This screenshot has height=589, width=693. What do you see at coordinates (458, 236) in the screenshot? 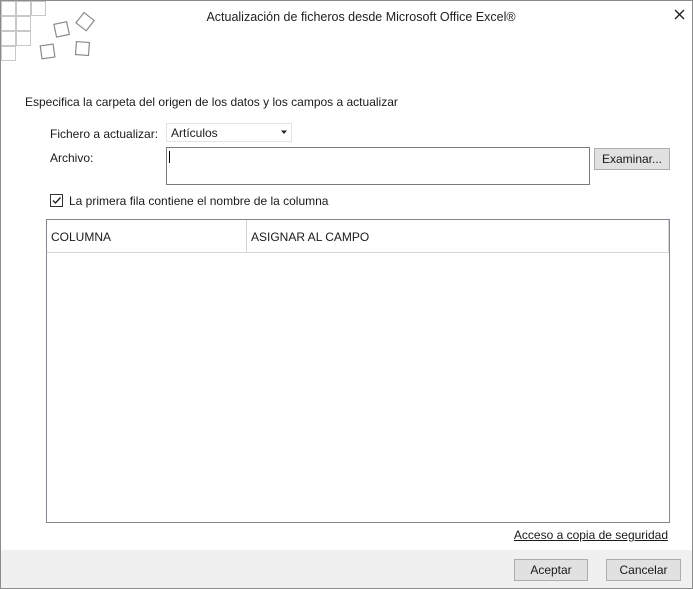
I see `column-header-asignar: ASIGNAR AL CAMPO` at bounding box center [458, 236].